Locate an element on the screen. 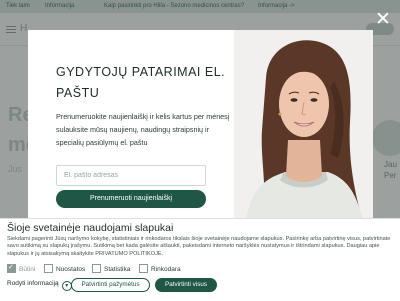  newsletter-title: GYDYTOJŲ PATARIMAI EL. PAŠTU is located at coordinates (141, 82).